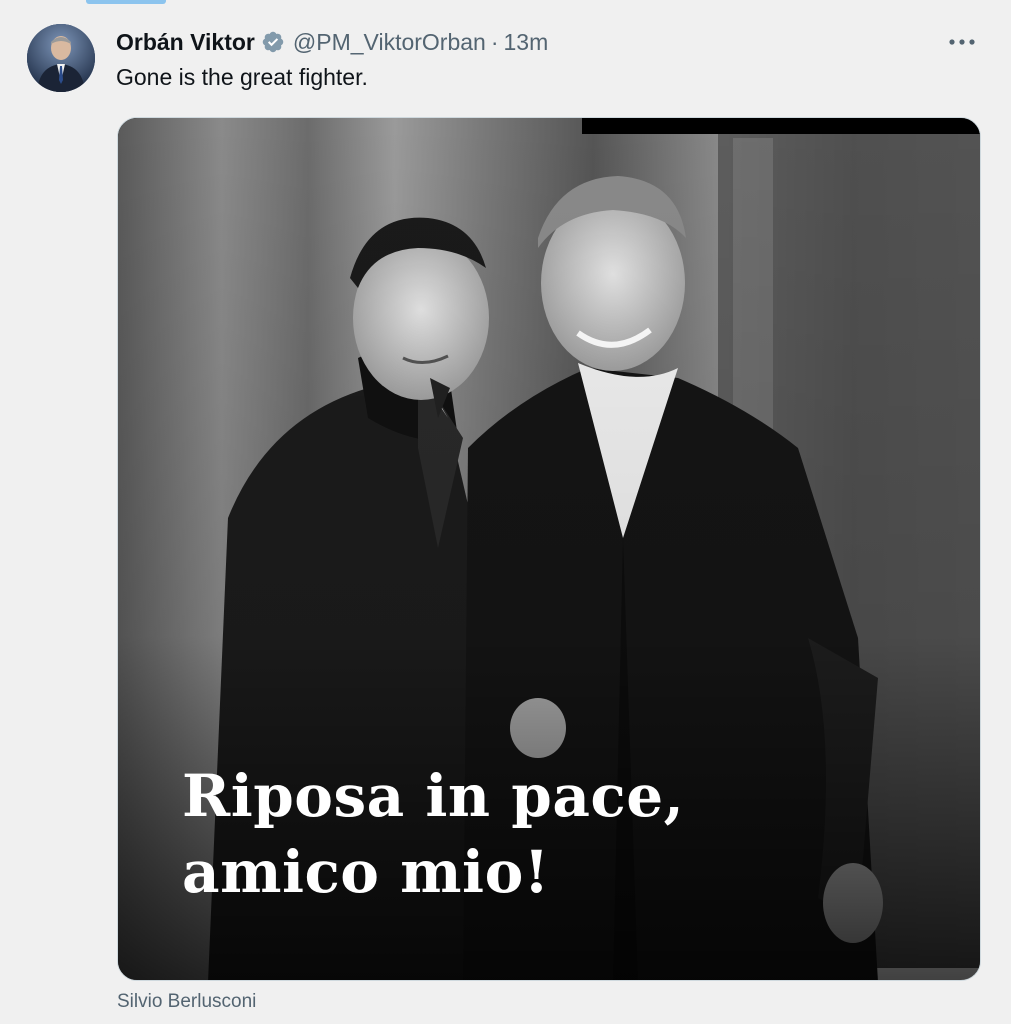  Describe the element at coordinates (186, 1002) in the screenshot. I see `image-tag-caption: Silvio Berlusconi` at that location.